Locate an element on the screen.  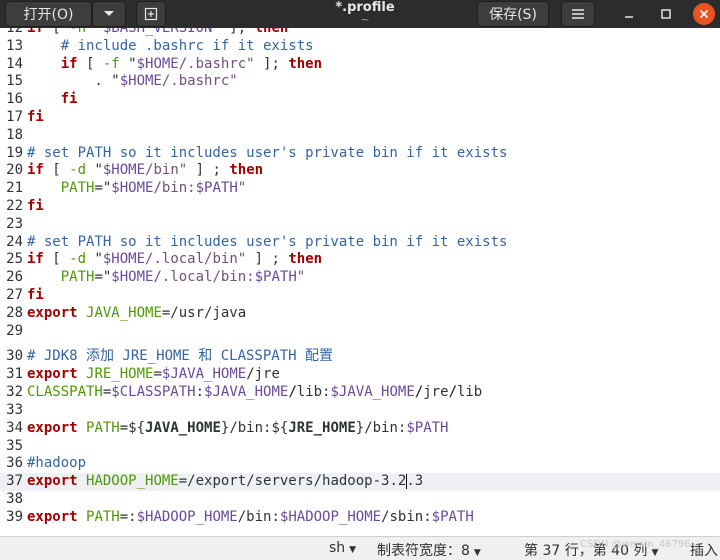
triangle-down-icon: ▼ is located at coordinates (353, 550).